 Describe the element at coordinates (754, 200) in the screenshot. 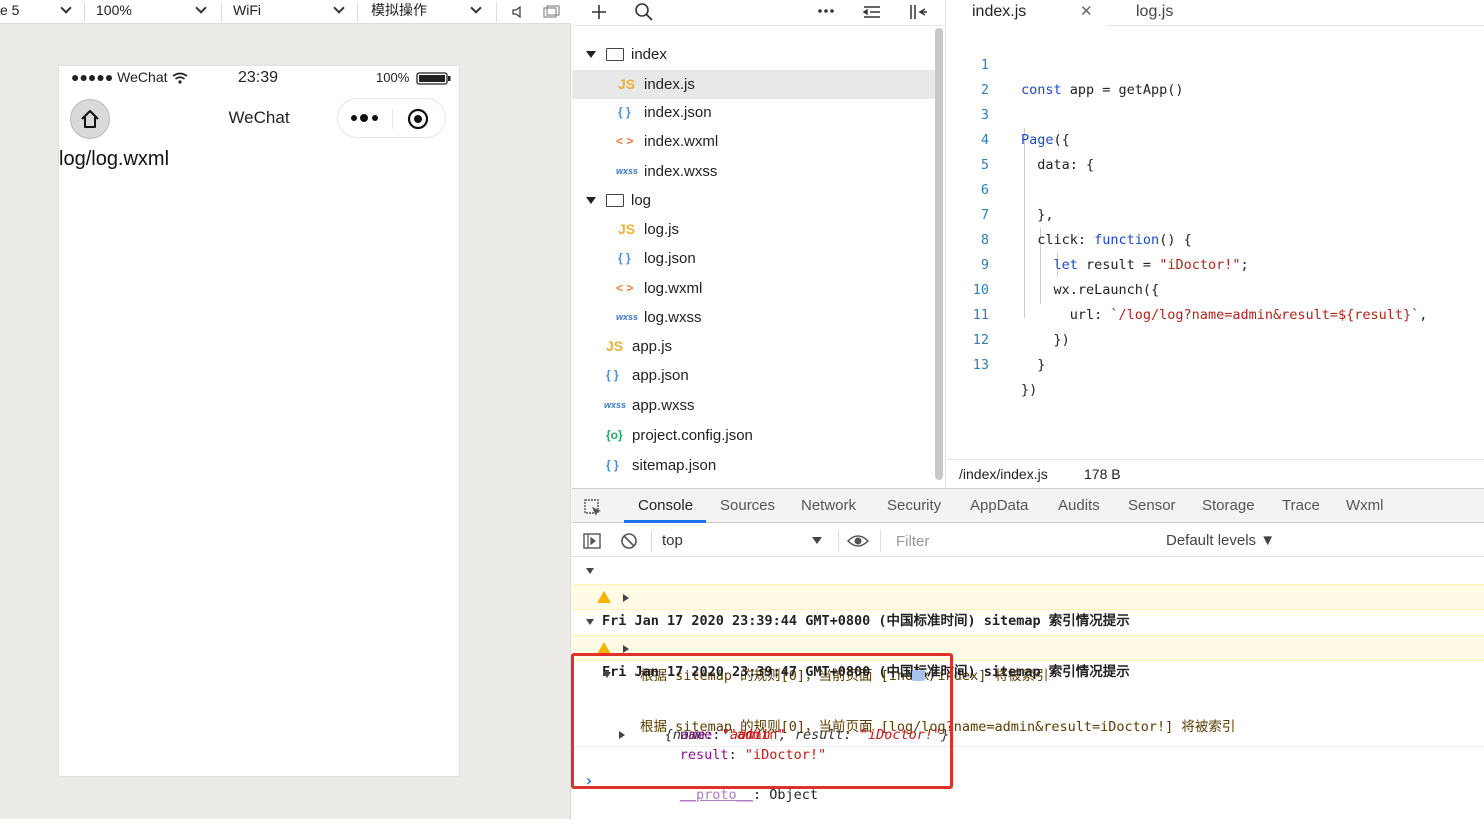

I see `tree-folder-log: log` at that location.